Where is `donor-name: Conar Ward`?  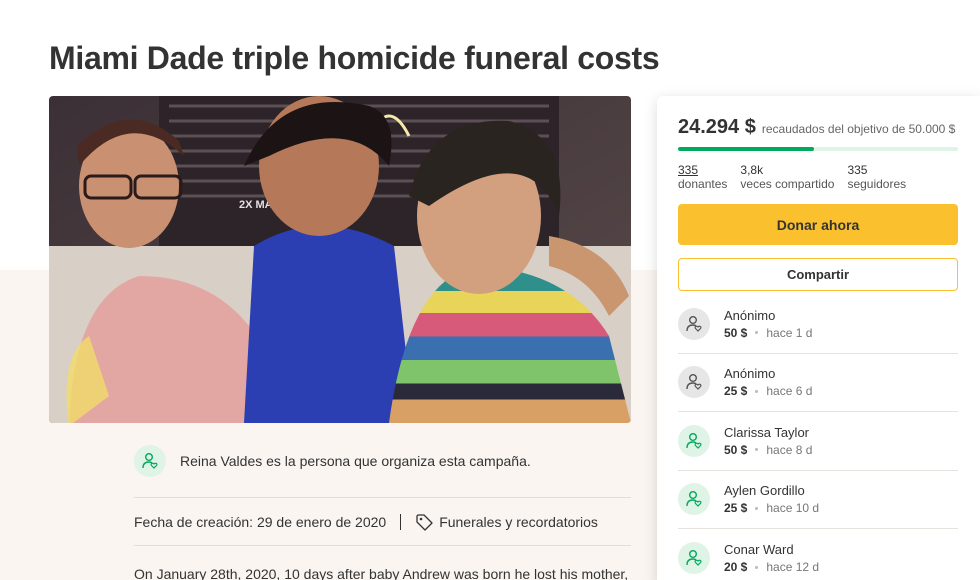 donor-name: Conar Ward is located at coordinates (759, 550).